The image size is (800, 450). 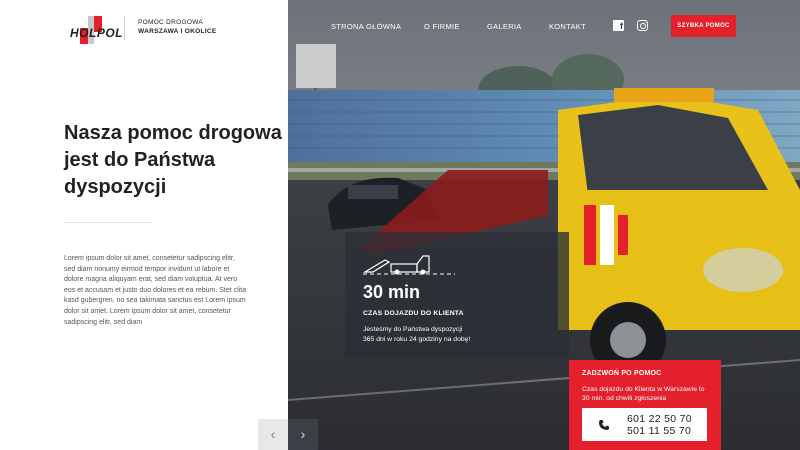 What do you see at coordinates (567, 26) in the screenshot?
I see `nav-contact: KONTAKT` at bounding box center [567, 26].